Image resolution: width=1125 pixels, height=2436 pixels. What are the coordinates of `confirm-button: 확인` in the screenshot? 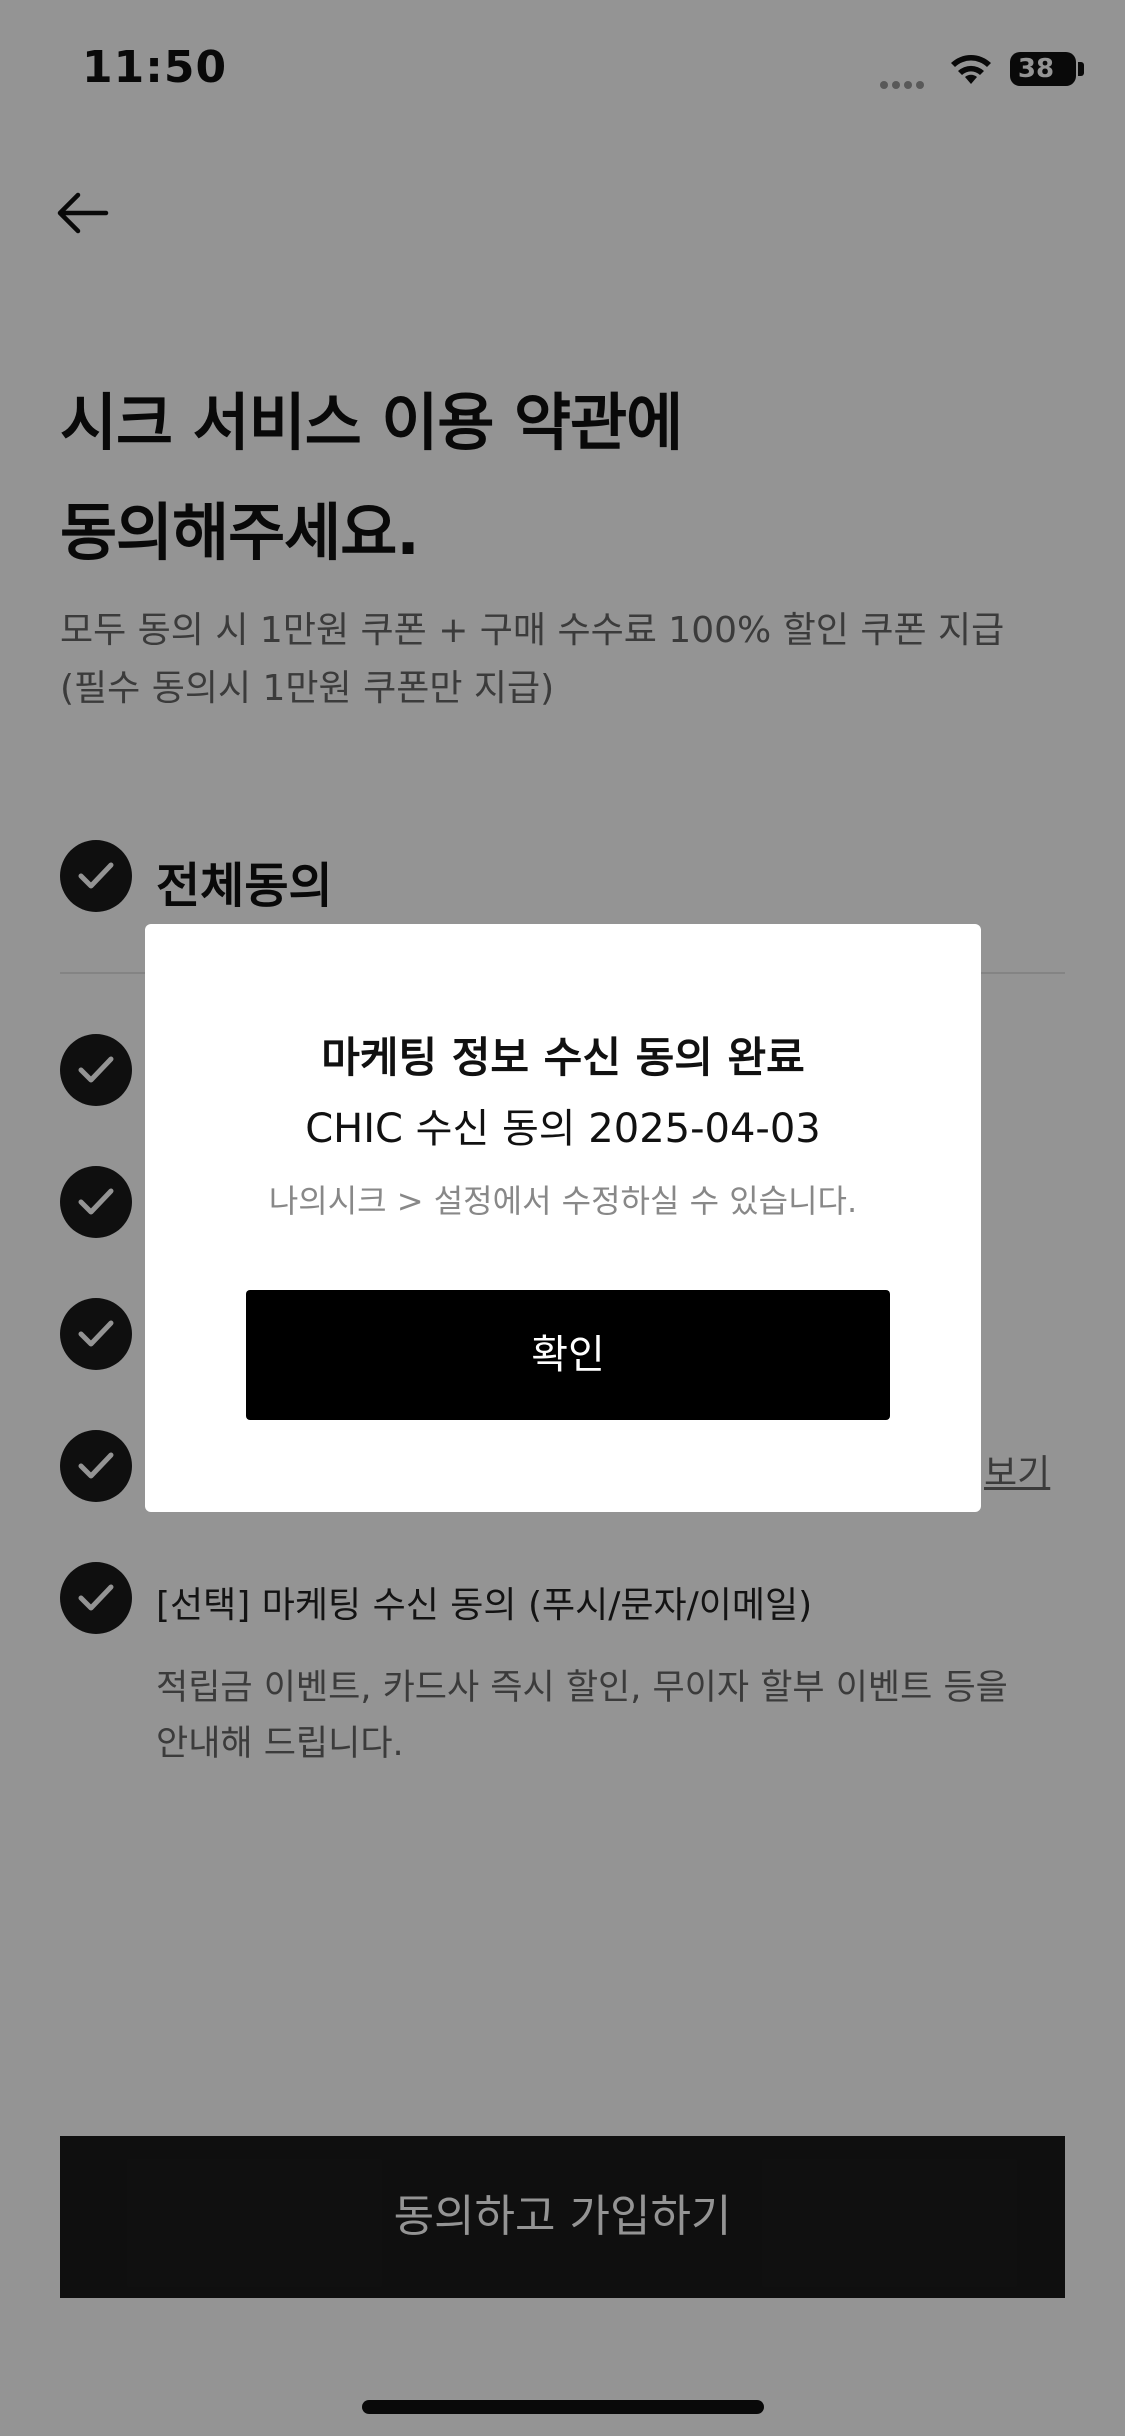 It's located at (568, 1355).